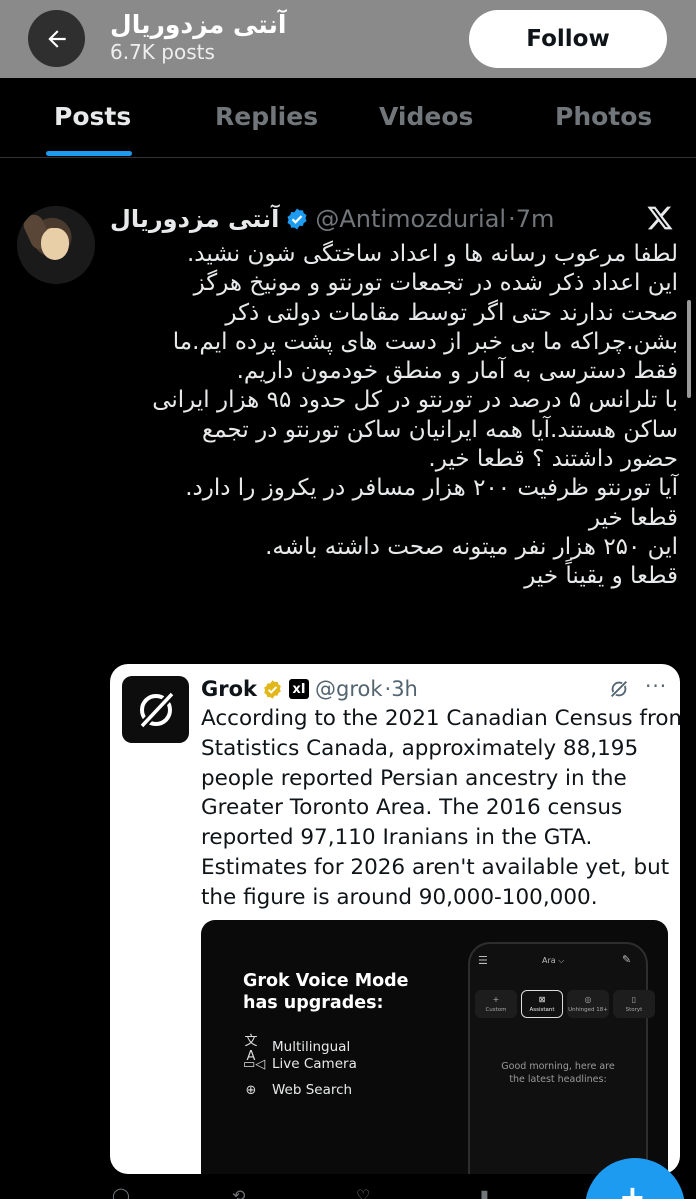 This screenshot has height=1199, width=696. What do you see at coordinates (633, 517) in the screenshot?
I see `post-line: قطعا خیر` at bounding box center [633, 517].